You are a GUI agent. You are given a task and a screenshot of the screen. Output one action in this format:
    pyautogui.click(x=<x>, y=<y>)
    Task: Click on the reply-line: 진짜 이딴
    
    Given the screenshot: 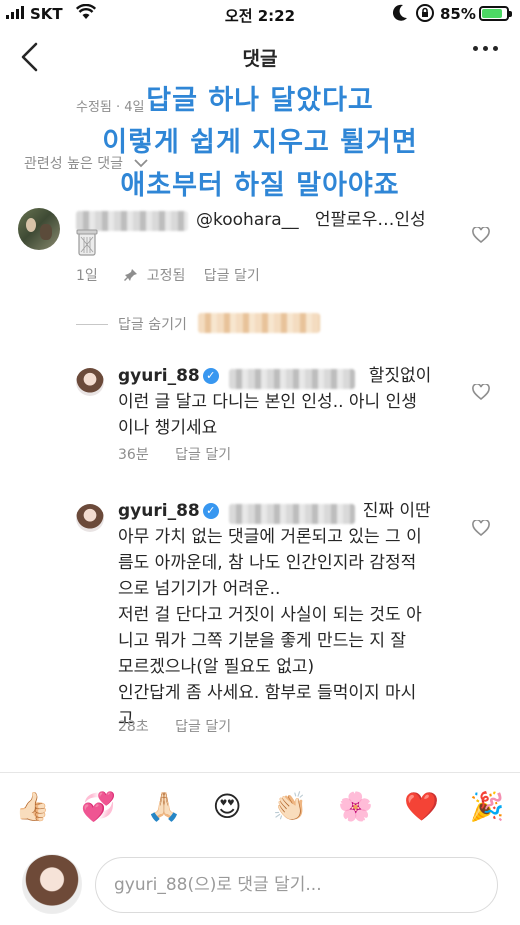 What is the action you would take?
    pyautogui.click(x=396, y=511)
    